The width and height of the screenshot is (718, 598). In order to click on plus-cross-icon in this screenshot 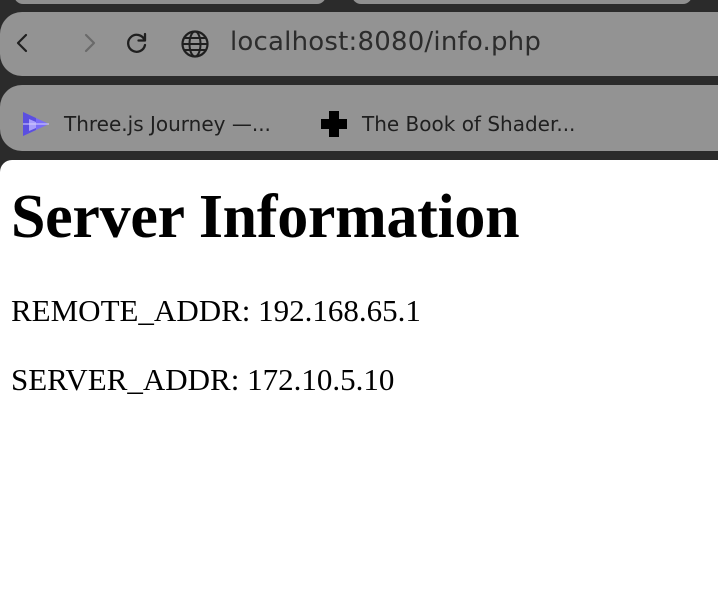, I will do `click(334, 124)`.